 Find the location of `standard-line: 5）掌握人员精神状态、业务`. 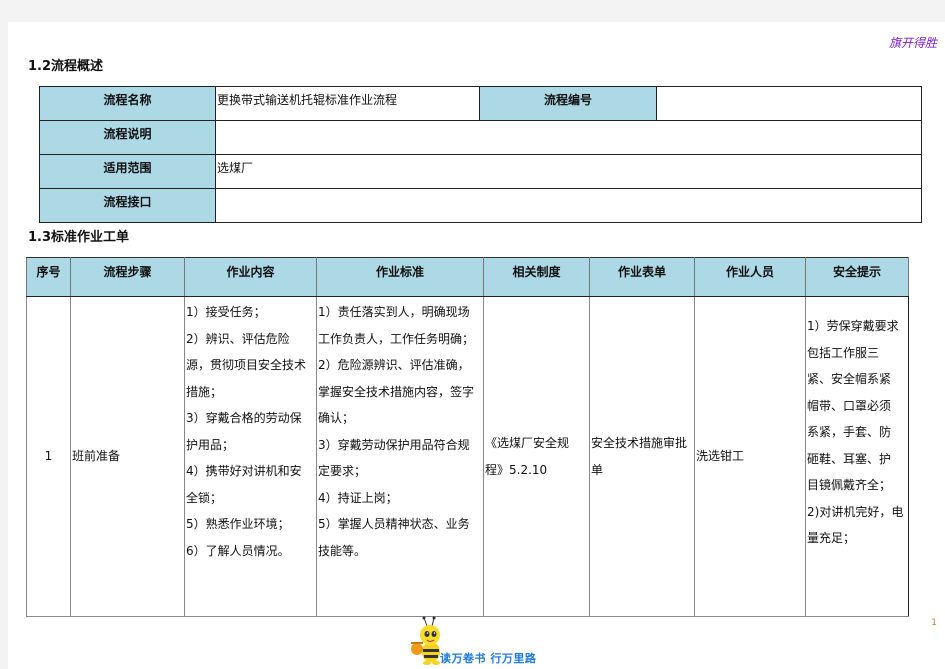

standard-line: 5）掌握人员精神状态、业务 is located at coordinates (394, 524).